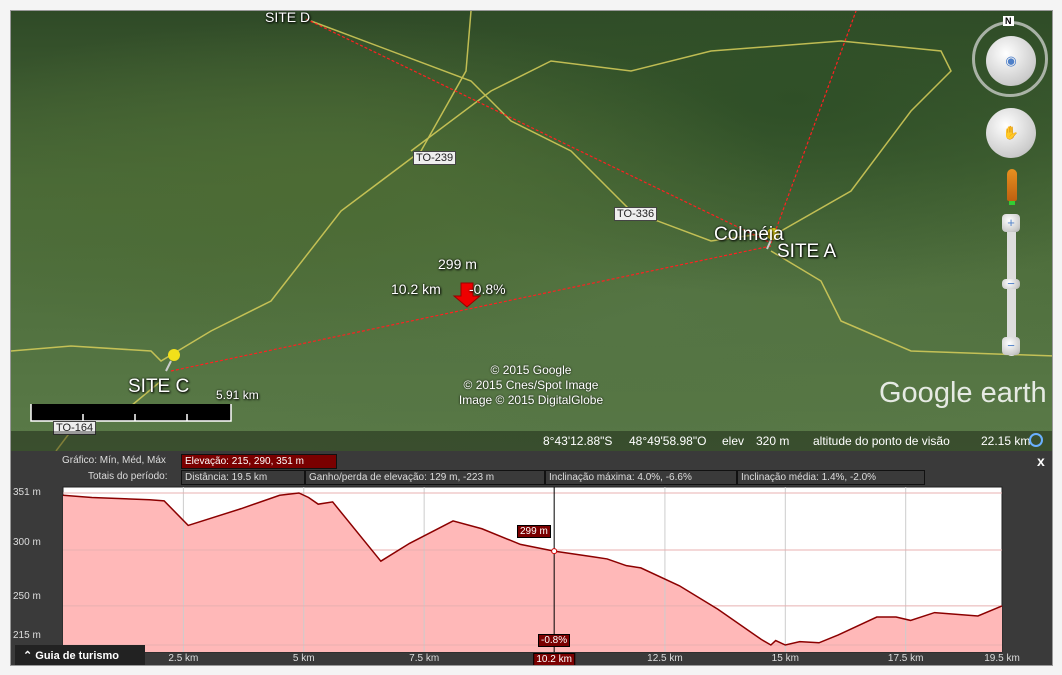  I want to click on x-tick-label: 17.5 km, so click(905, 658).